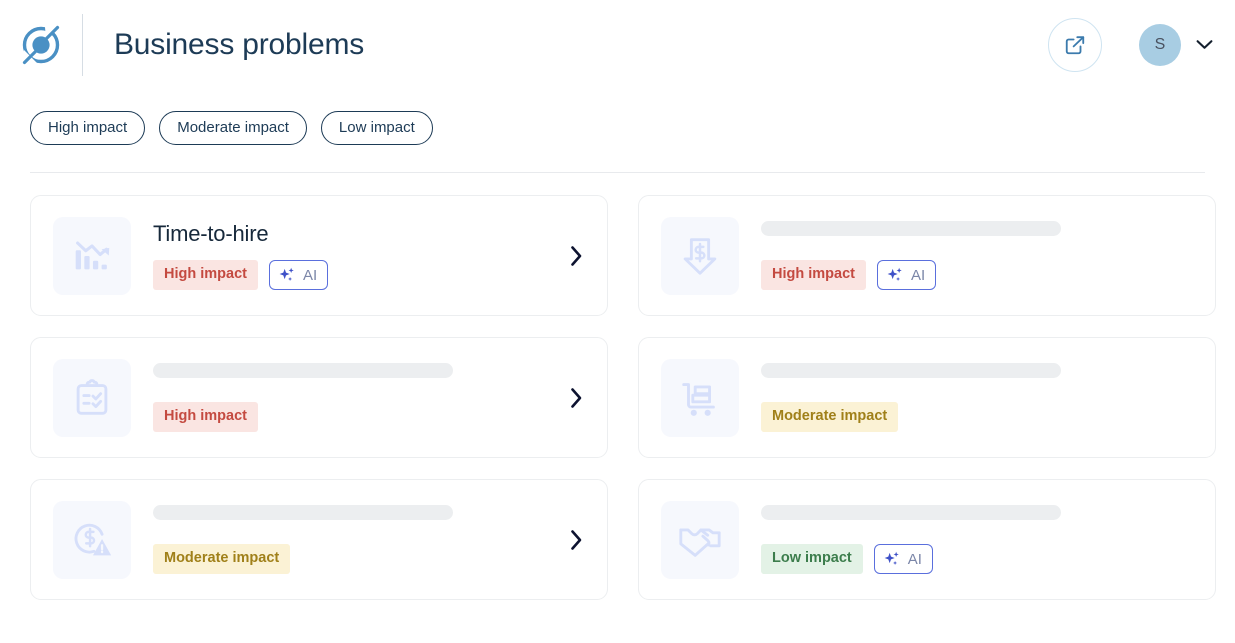  What do you see at coordinates (979, 559) in the screenshot?
I see `card-meta-row: Low impact AI` at bounding box center [979, 559].